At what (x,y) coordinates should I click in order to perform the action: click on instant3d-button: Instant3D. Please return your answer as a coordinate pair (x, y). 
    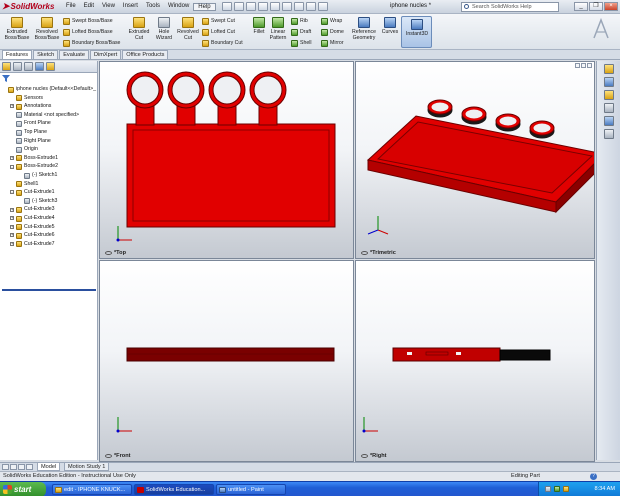
    Looking at the image, I should click on (416, 32).